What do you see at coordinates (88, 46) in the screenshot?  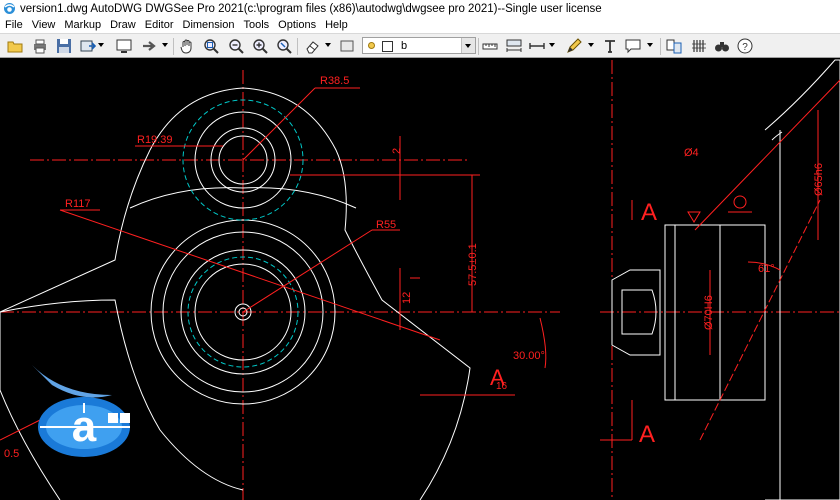 I see `export-icon` at bounding box center [88, 46].